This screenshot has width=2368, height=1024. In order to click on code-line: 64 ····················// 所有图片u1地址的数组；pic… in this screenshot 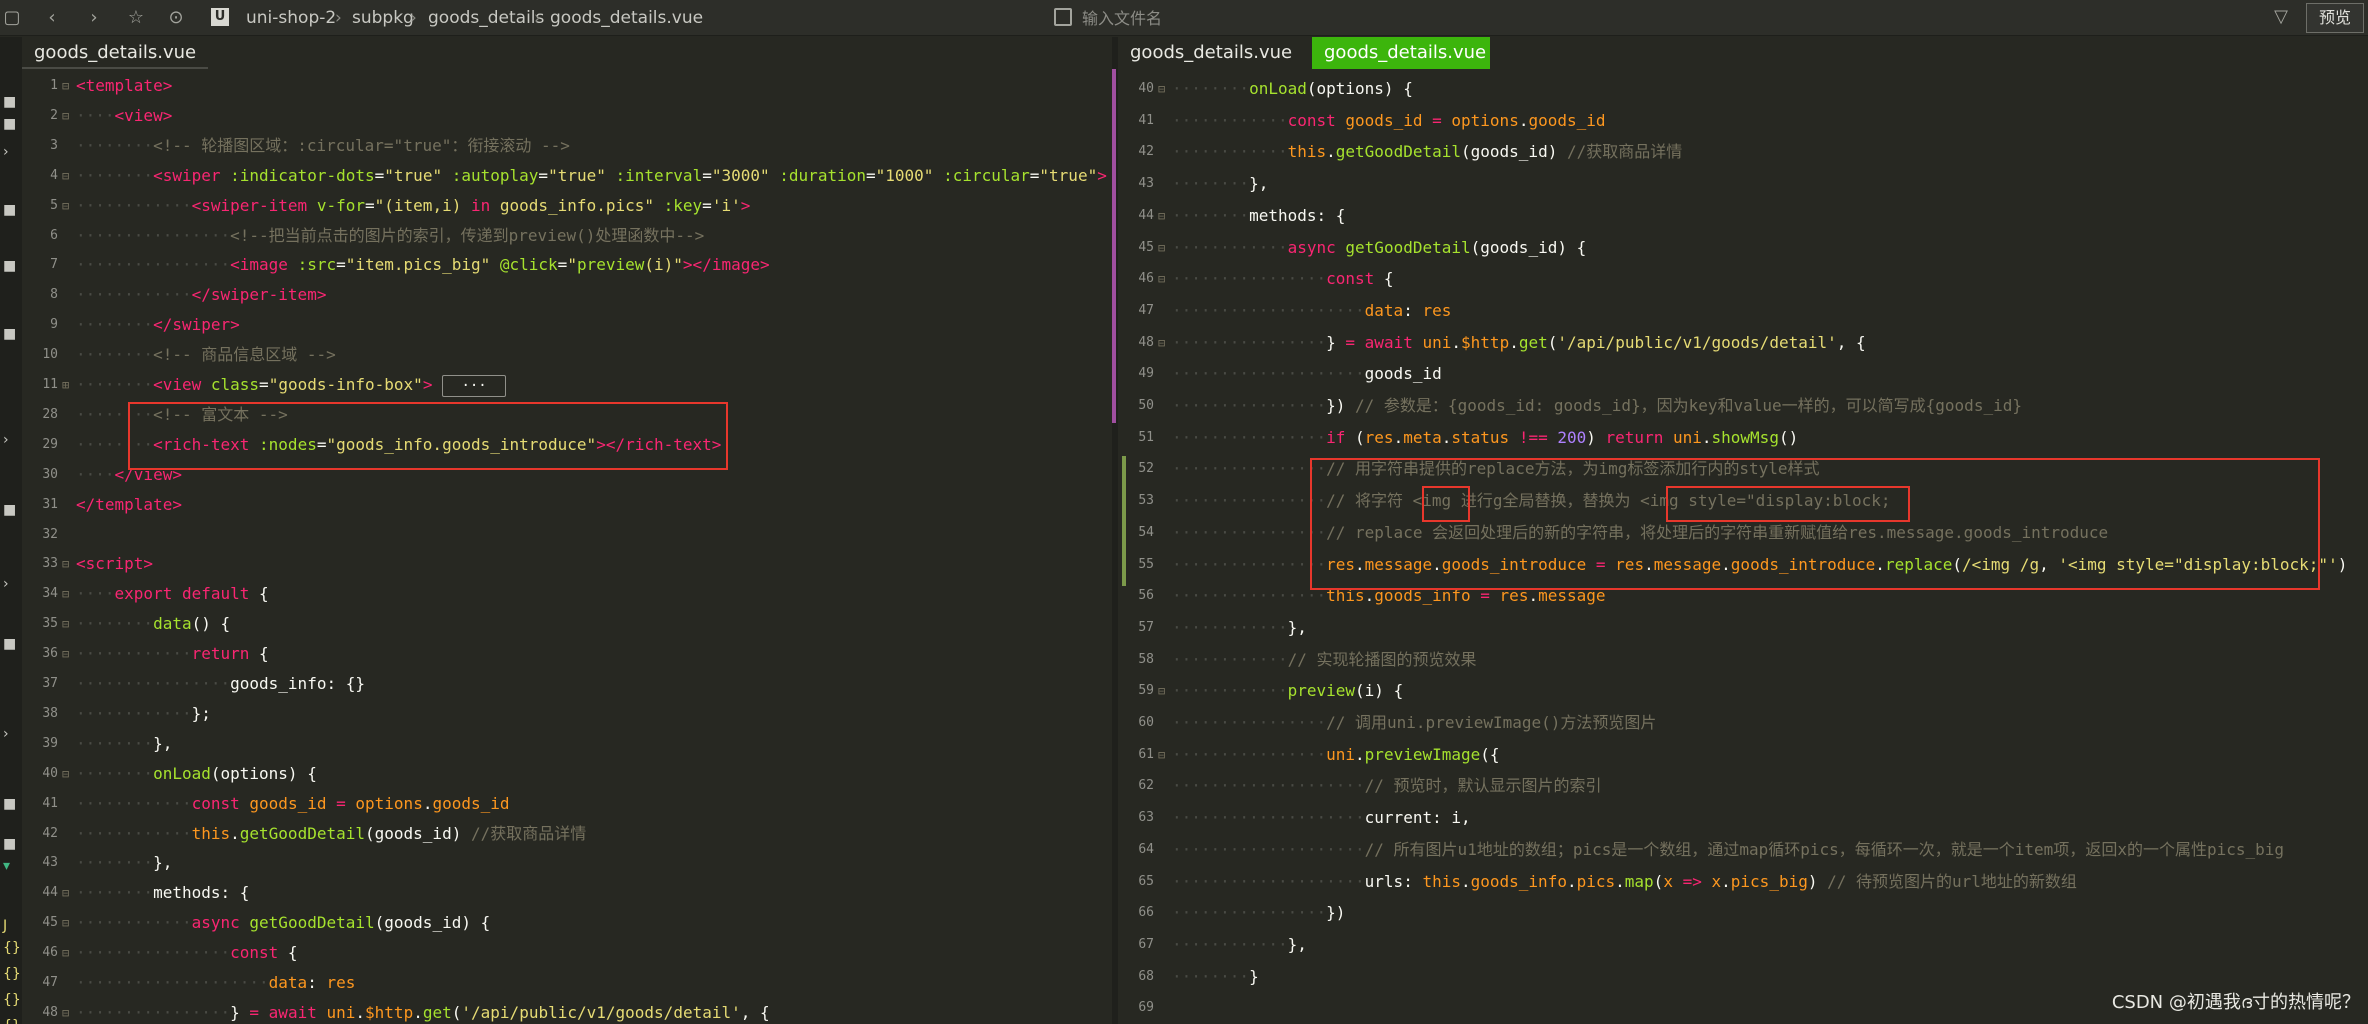, I will do `click(1743, 850)`.